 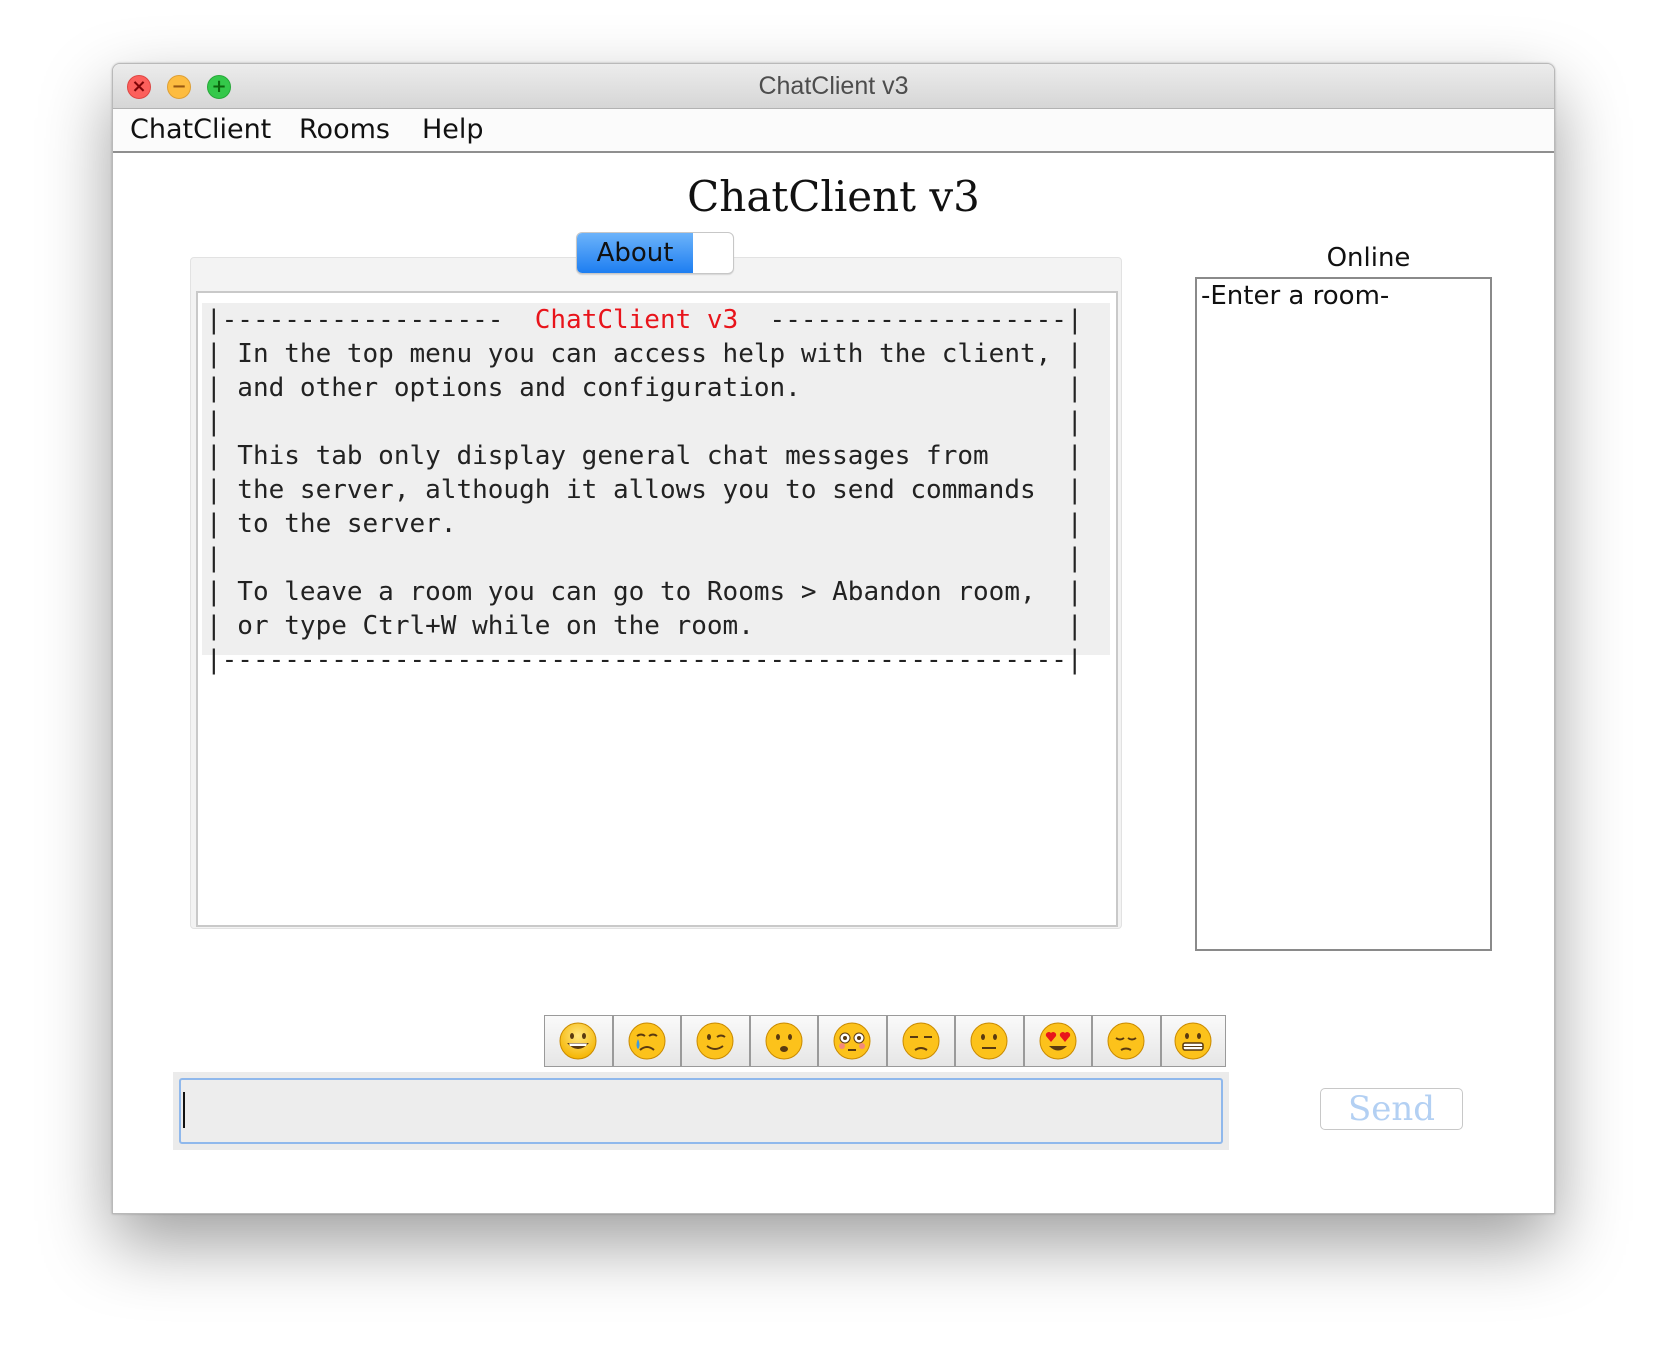 What do you see at coordinates (1368, 258) in the screenshot?
I see `online-label: Online` at bounding box center [1368, 258].